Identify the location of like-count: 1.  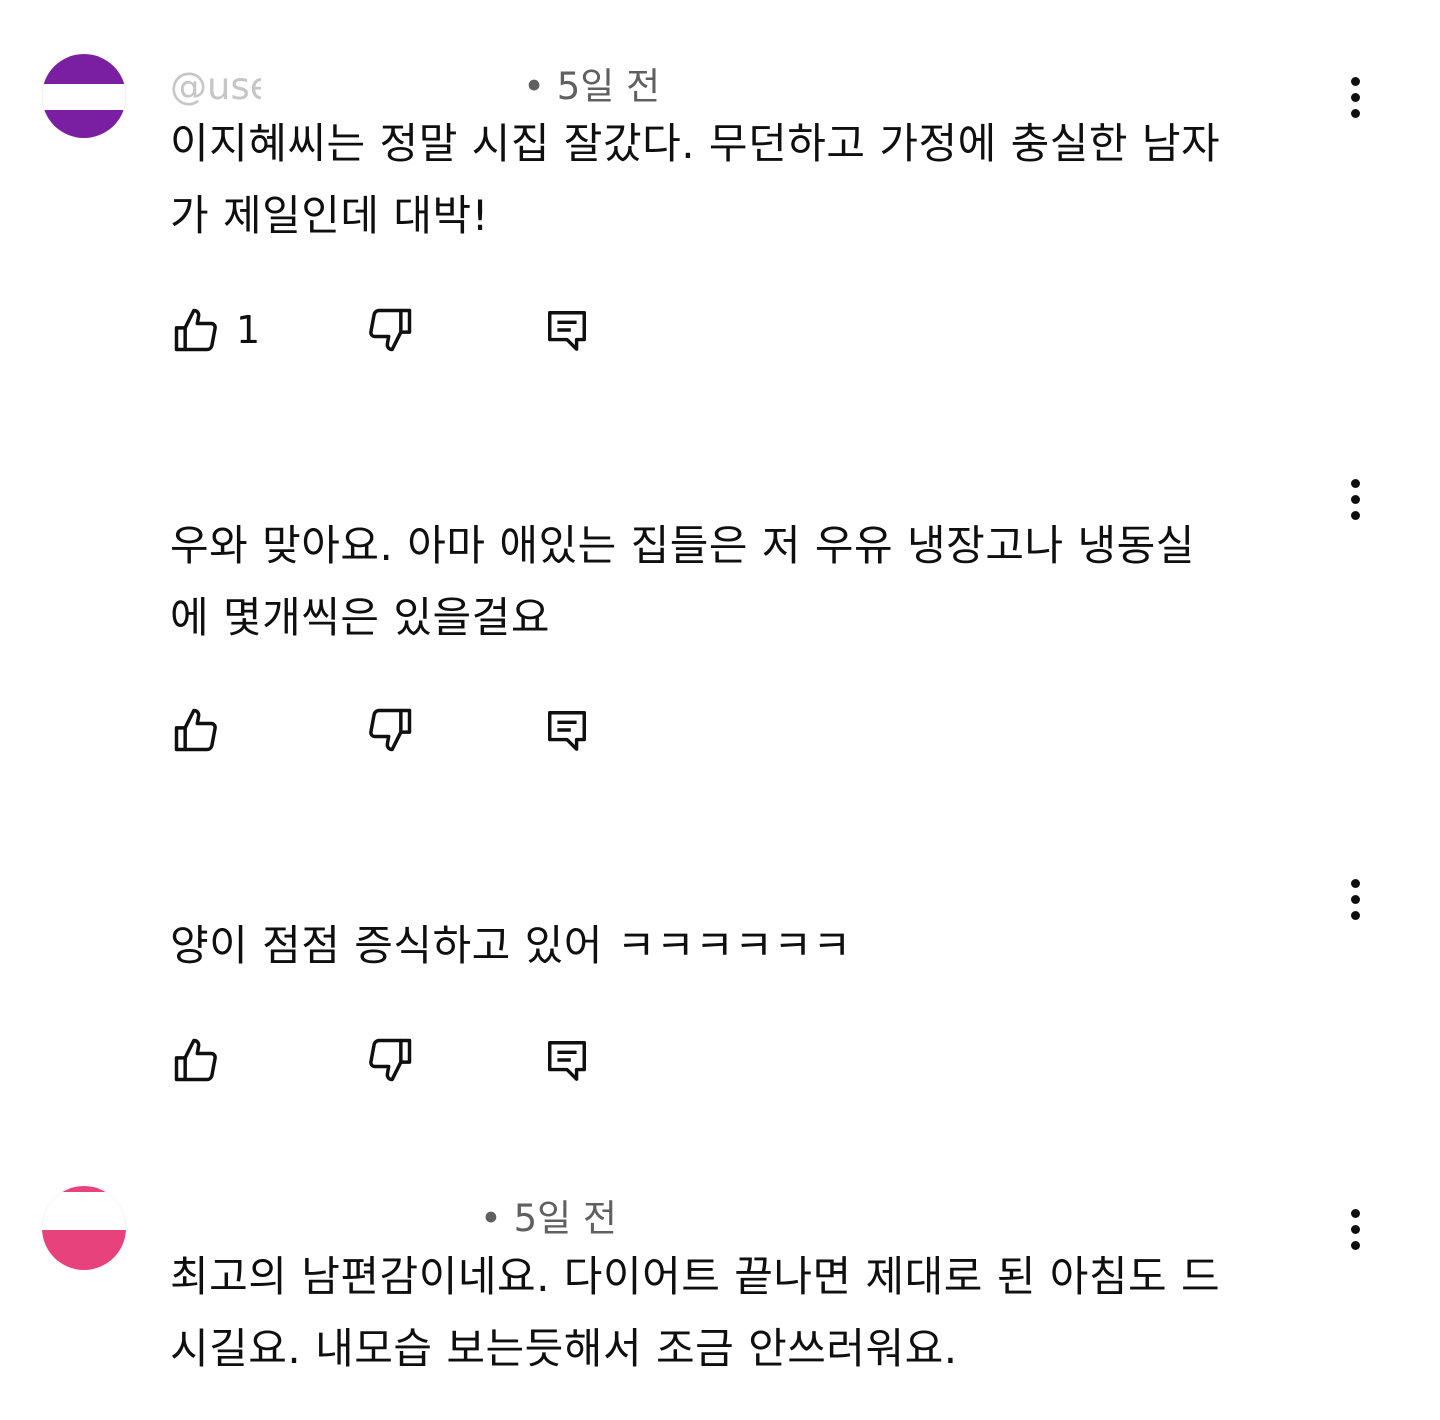
(248, 330).